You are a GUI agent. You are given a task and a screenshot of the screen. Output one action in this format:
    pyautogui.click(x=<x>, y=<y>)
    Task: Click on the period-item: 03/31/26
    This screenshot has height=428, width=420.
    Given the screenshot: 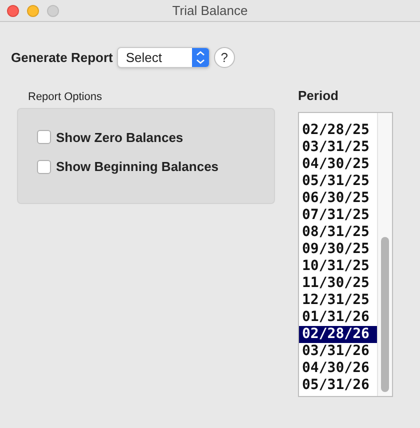 What is the action you would take?
    pyautogui.click(x=338, y=351)
    